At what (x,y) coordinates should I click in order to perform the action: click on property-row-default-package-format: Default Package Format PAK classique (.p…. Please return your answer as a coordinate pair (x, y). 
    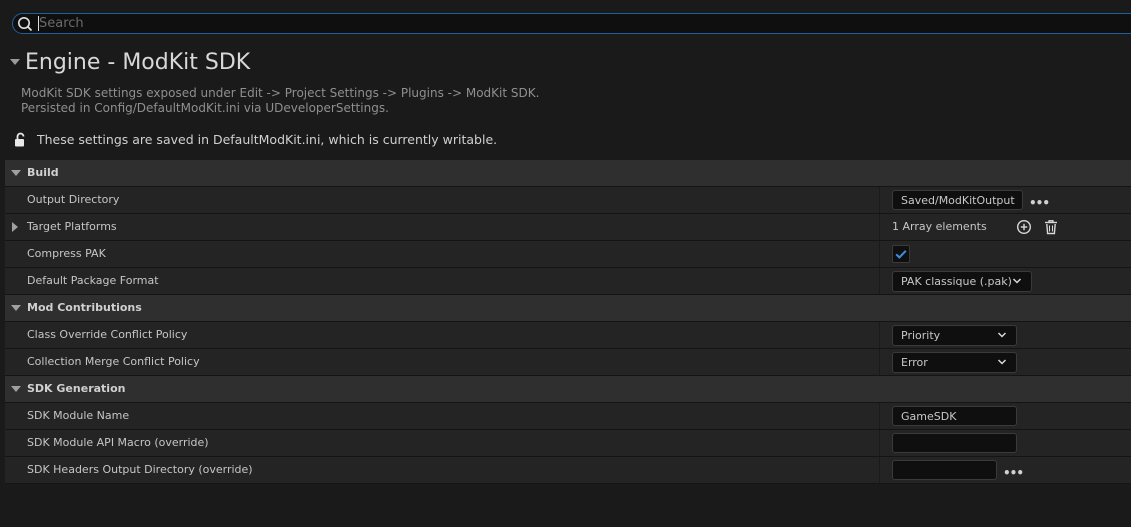
    Looking at the image, I should click on (568, 281).